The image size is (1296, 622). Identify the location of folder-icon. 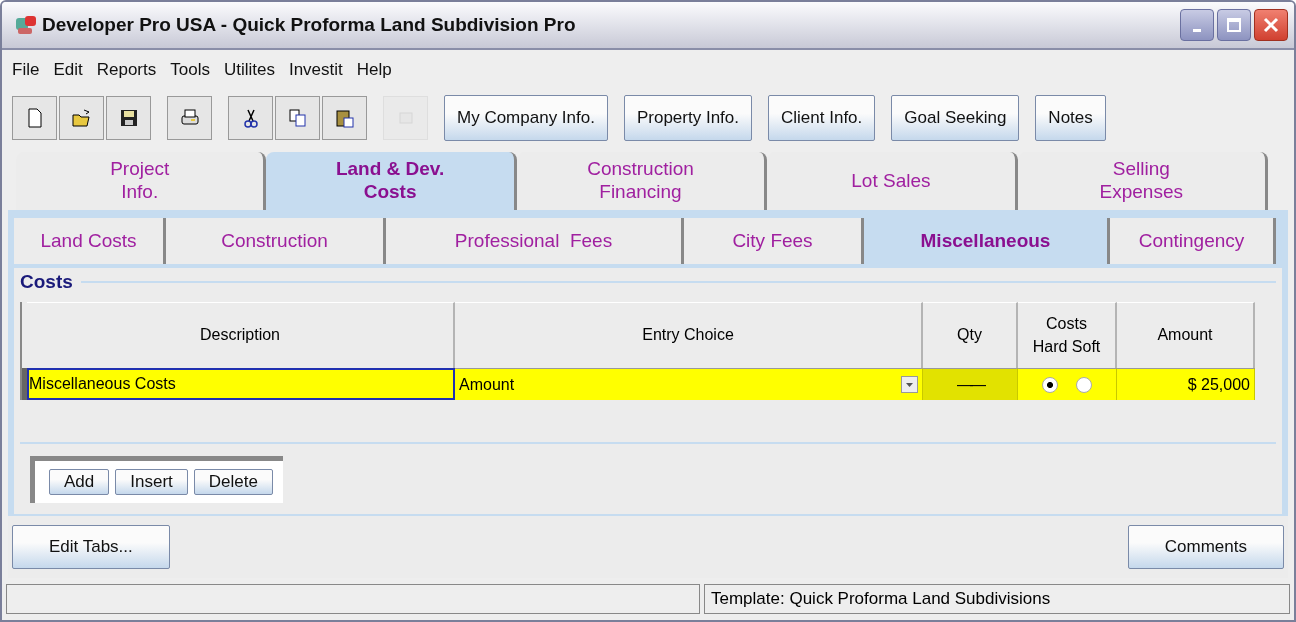
(81, 118).